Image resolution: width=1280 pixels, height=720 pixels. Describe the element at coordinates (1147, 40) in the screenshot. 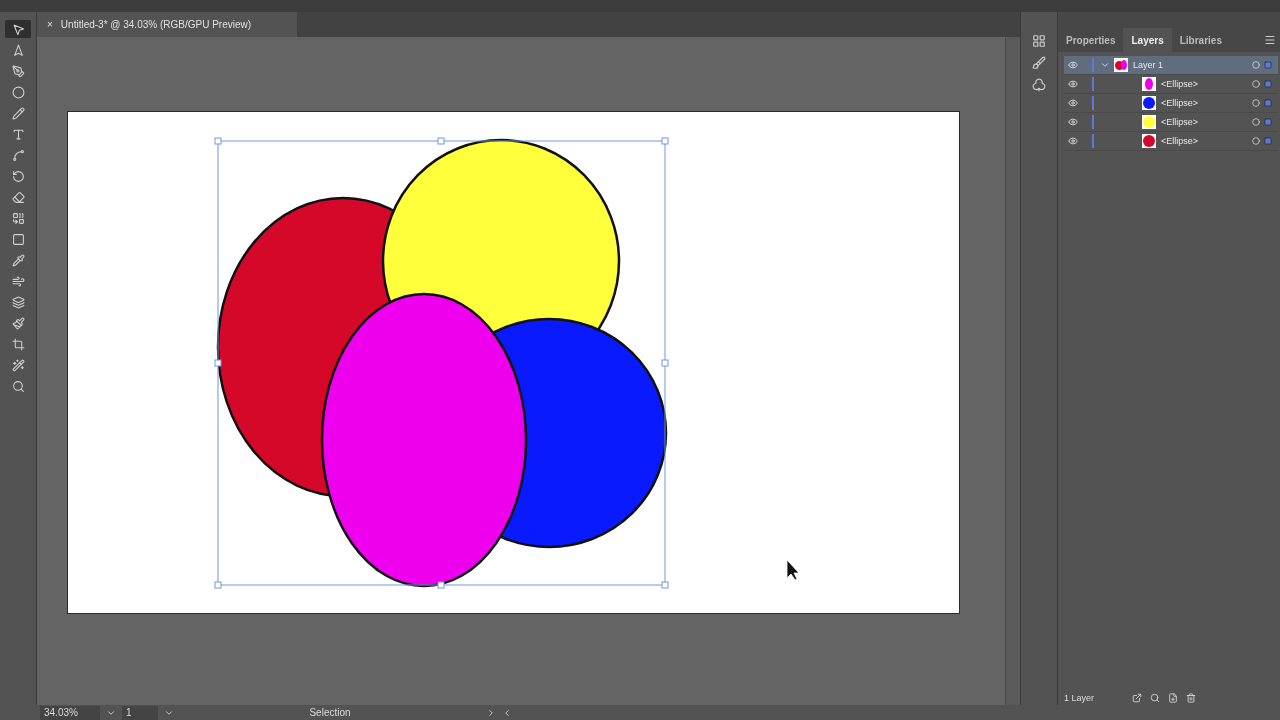

I see `panel-tab: Layers` at that location.